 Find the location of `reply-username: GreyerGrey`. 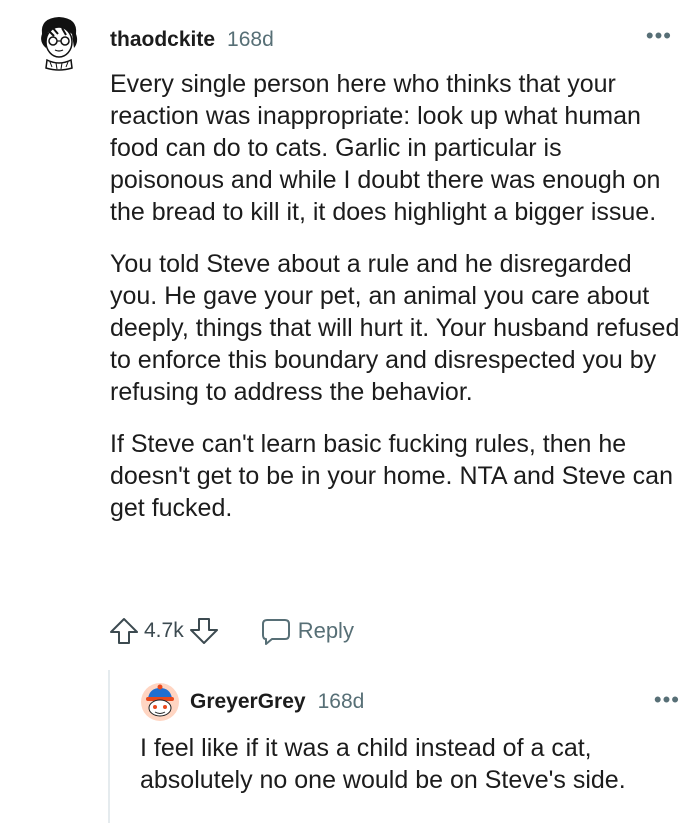

reply-username: GreyerGrey is located at coordinates (248, 702).